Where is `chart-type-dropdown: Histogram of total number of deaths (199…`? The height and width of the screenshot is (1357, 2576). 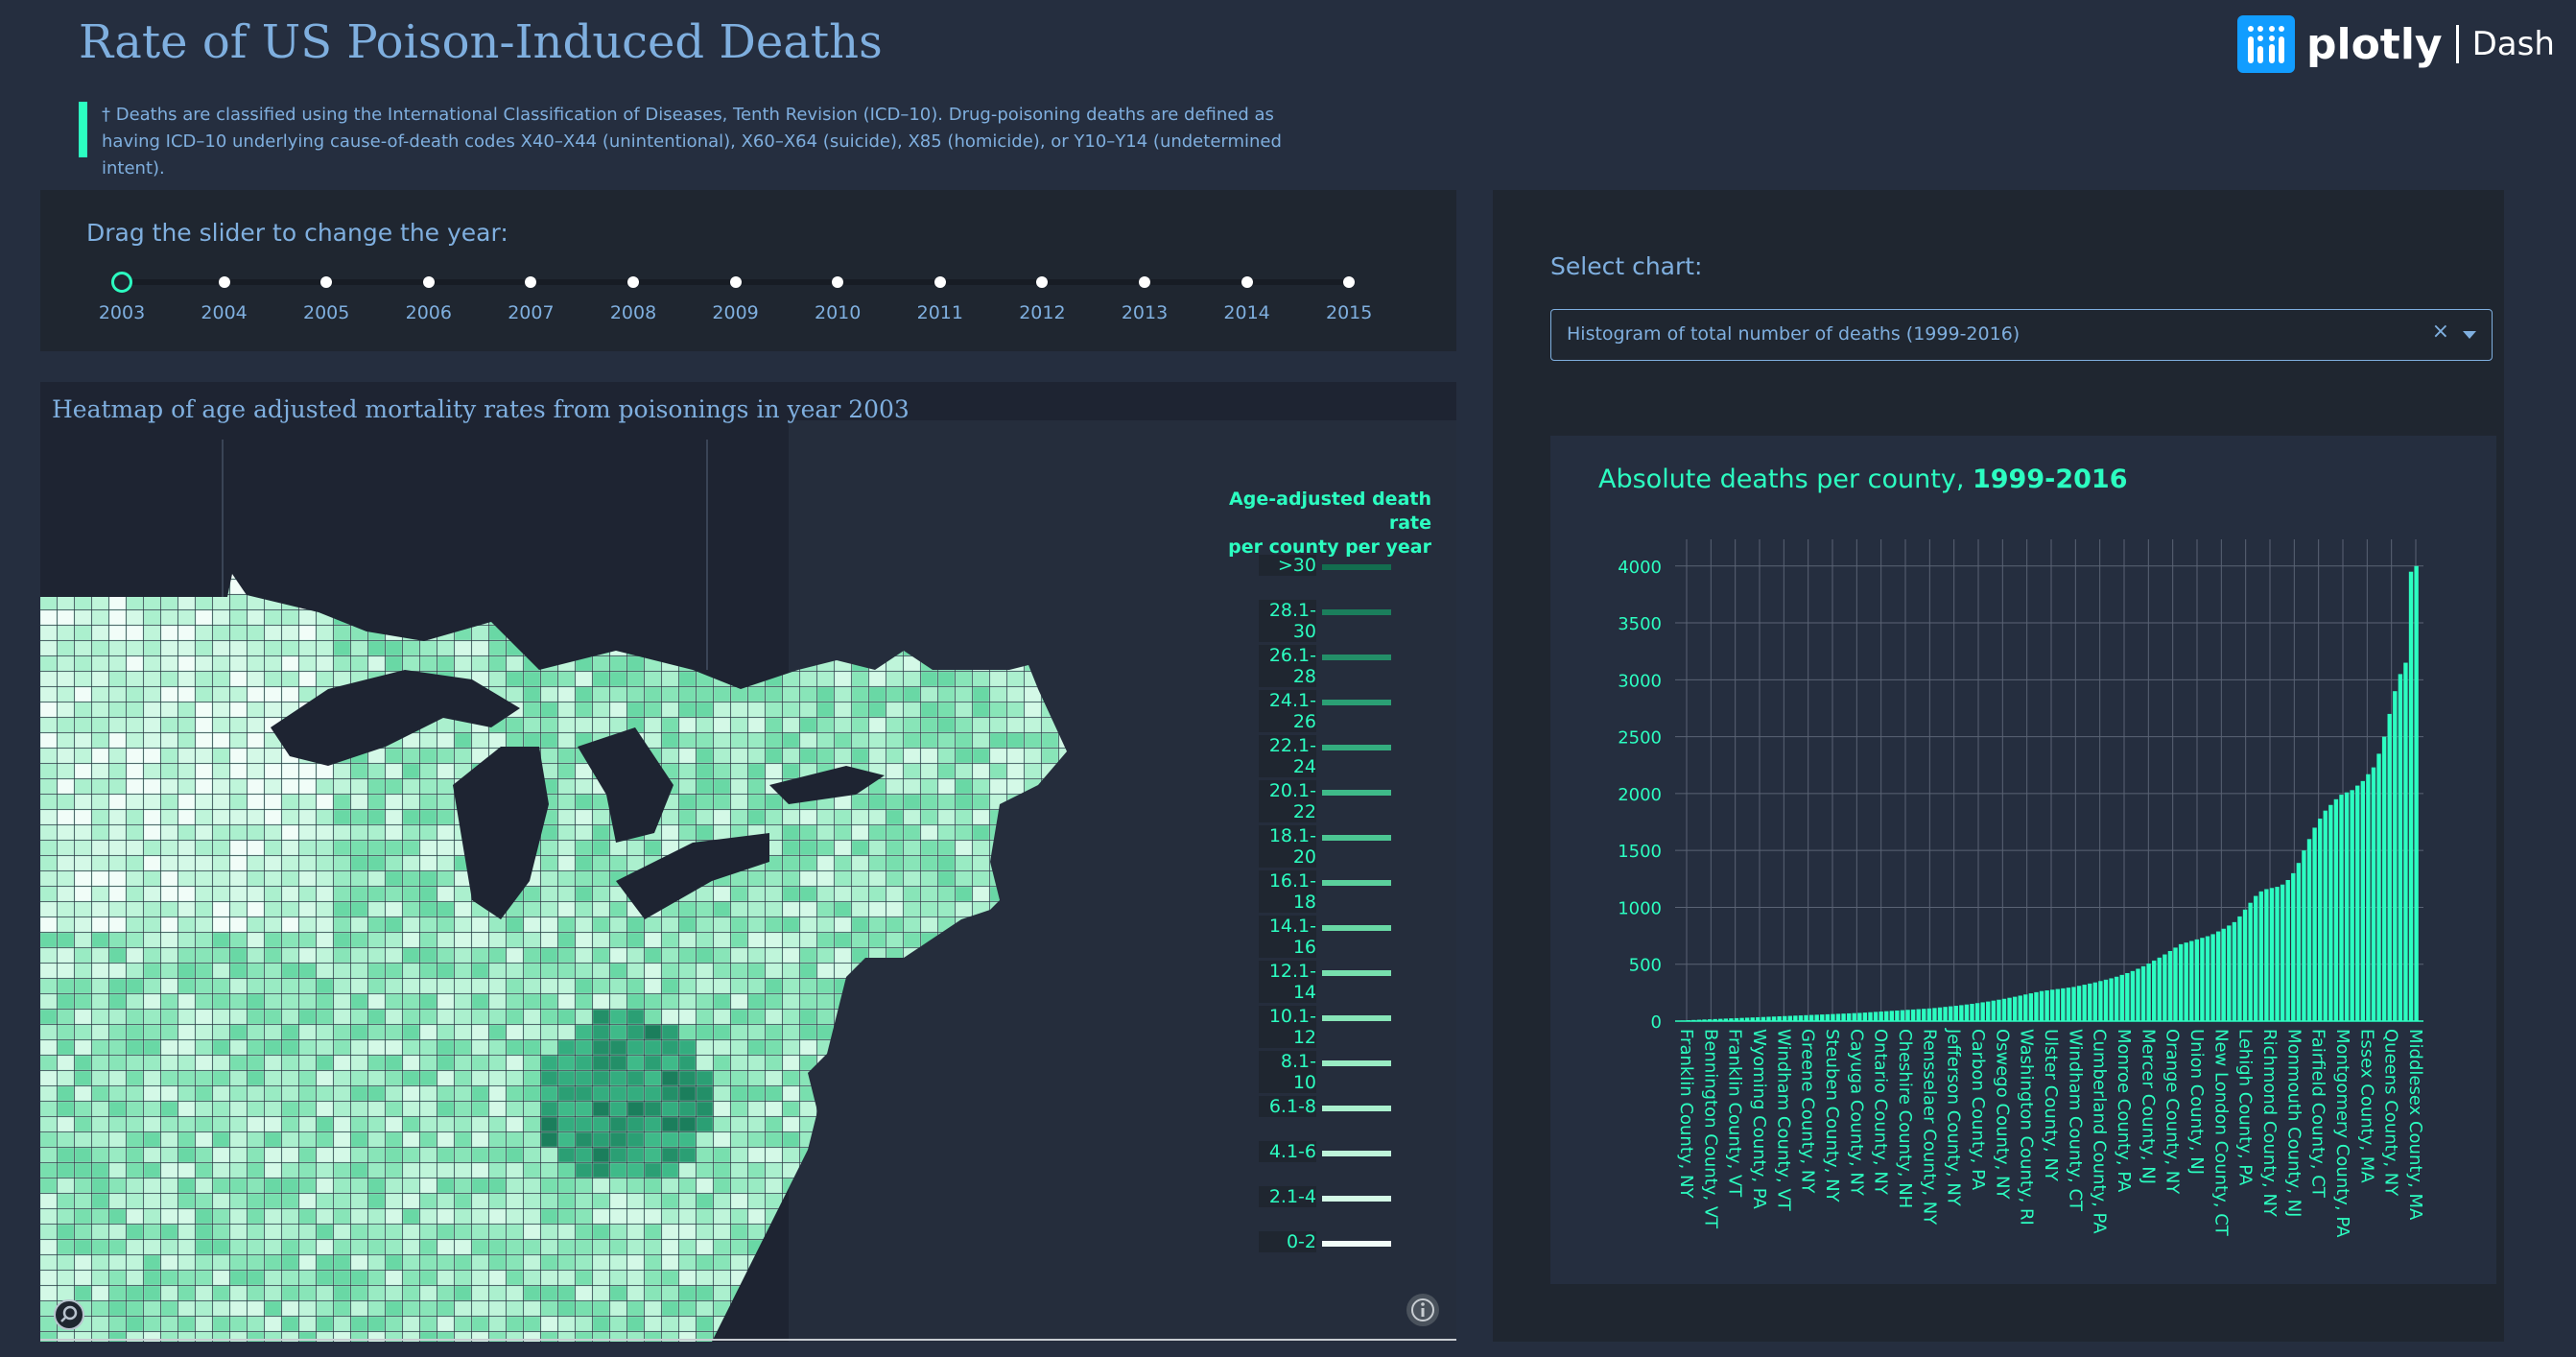 chart-type-dropdown: Histogram of total number of deaths (199… is located at coordinates (2022, 335).